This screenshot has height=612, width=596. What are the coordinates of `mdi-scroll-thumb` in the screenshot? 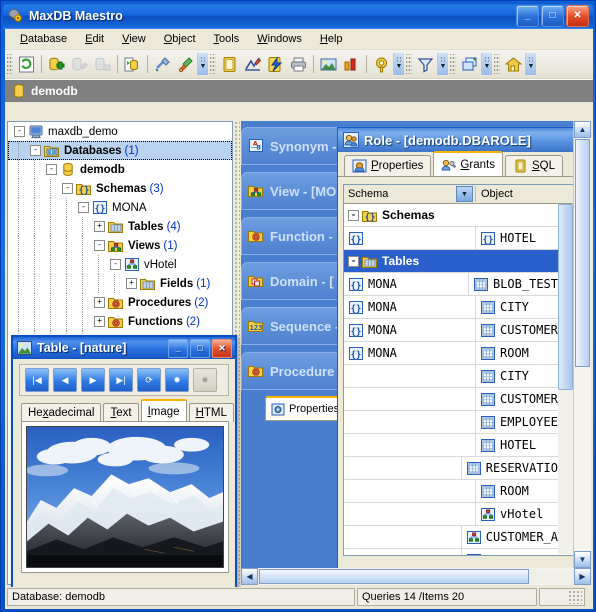 It's located at (582, 253).